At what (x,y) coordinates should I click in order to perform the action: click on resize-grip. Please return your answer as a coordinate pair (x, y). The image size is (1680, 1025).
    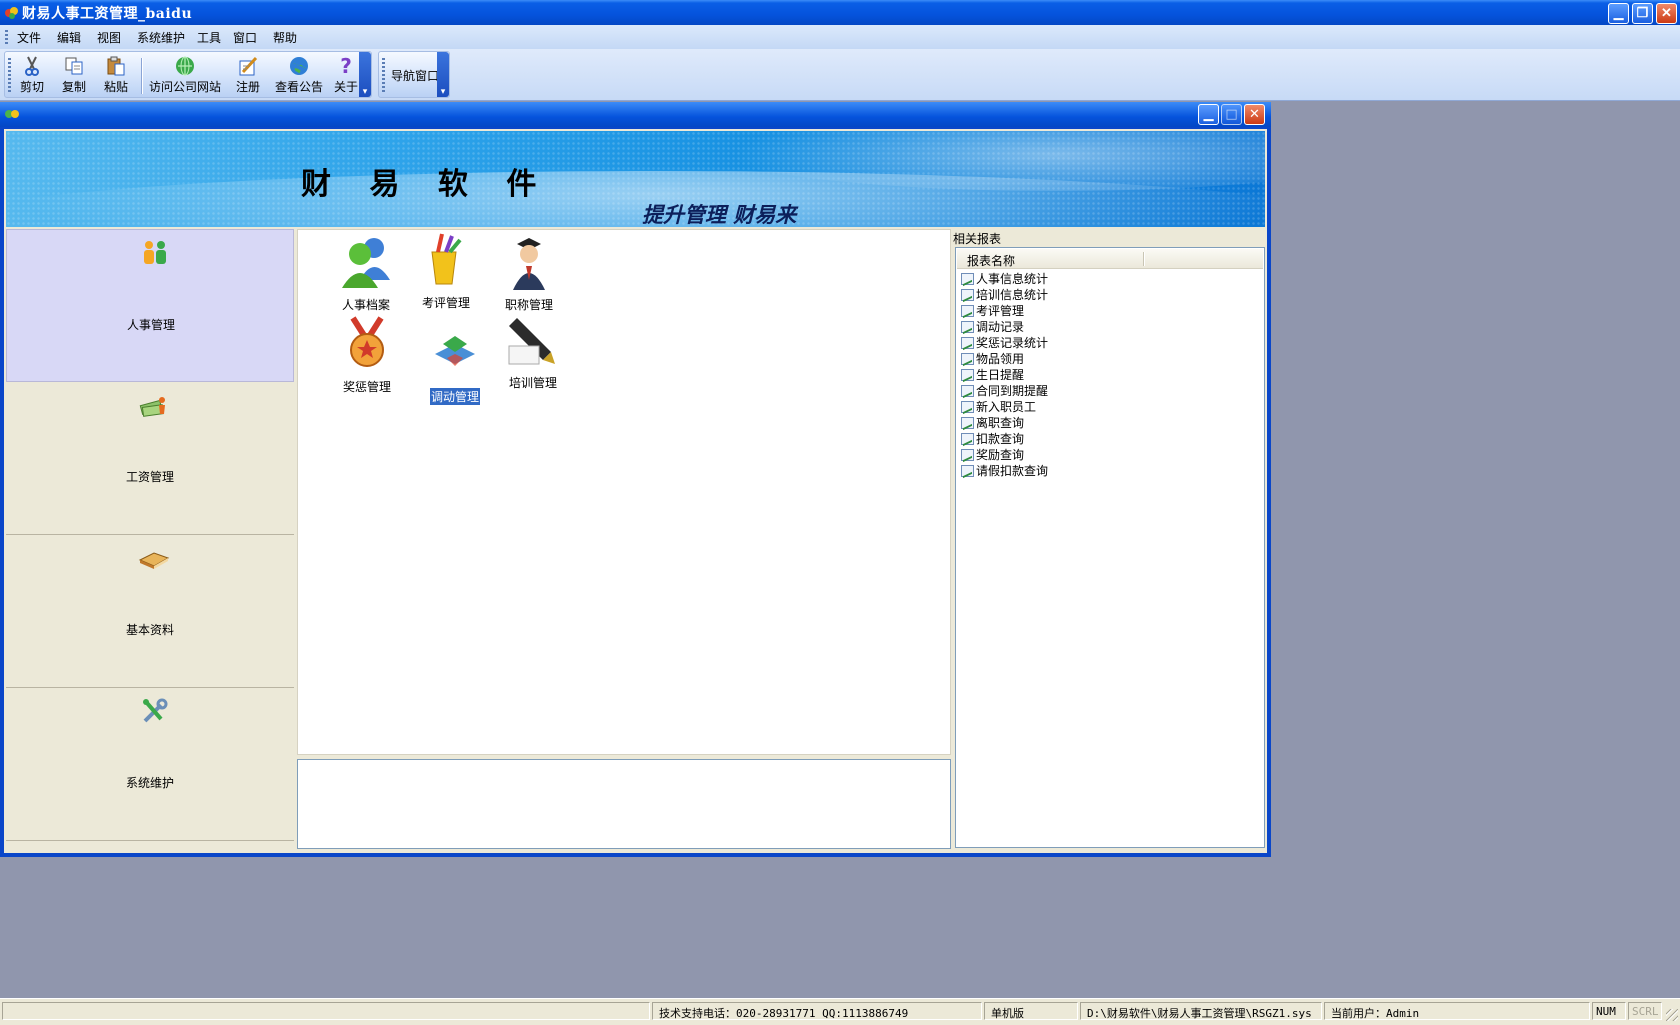
    Looking at the image, I should click on (1672, 1015).